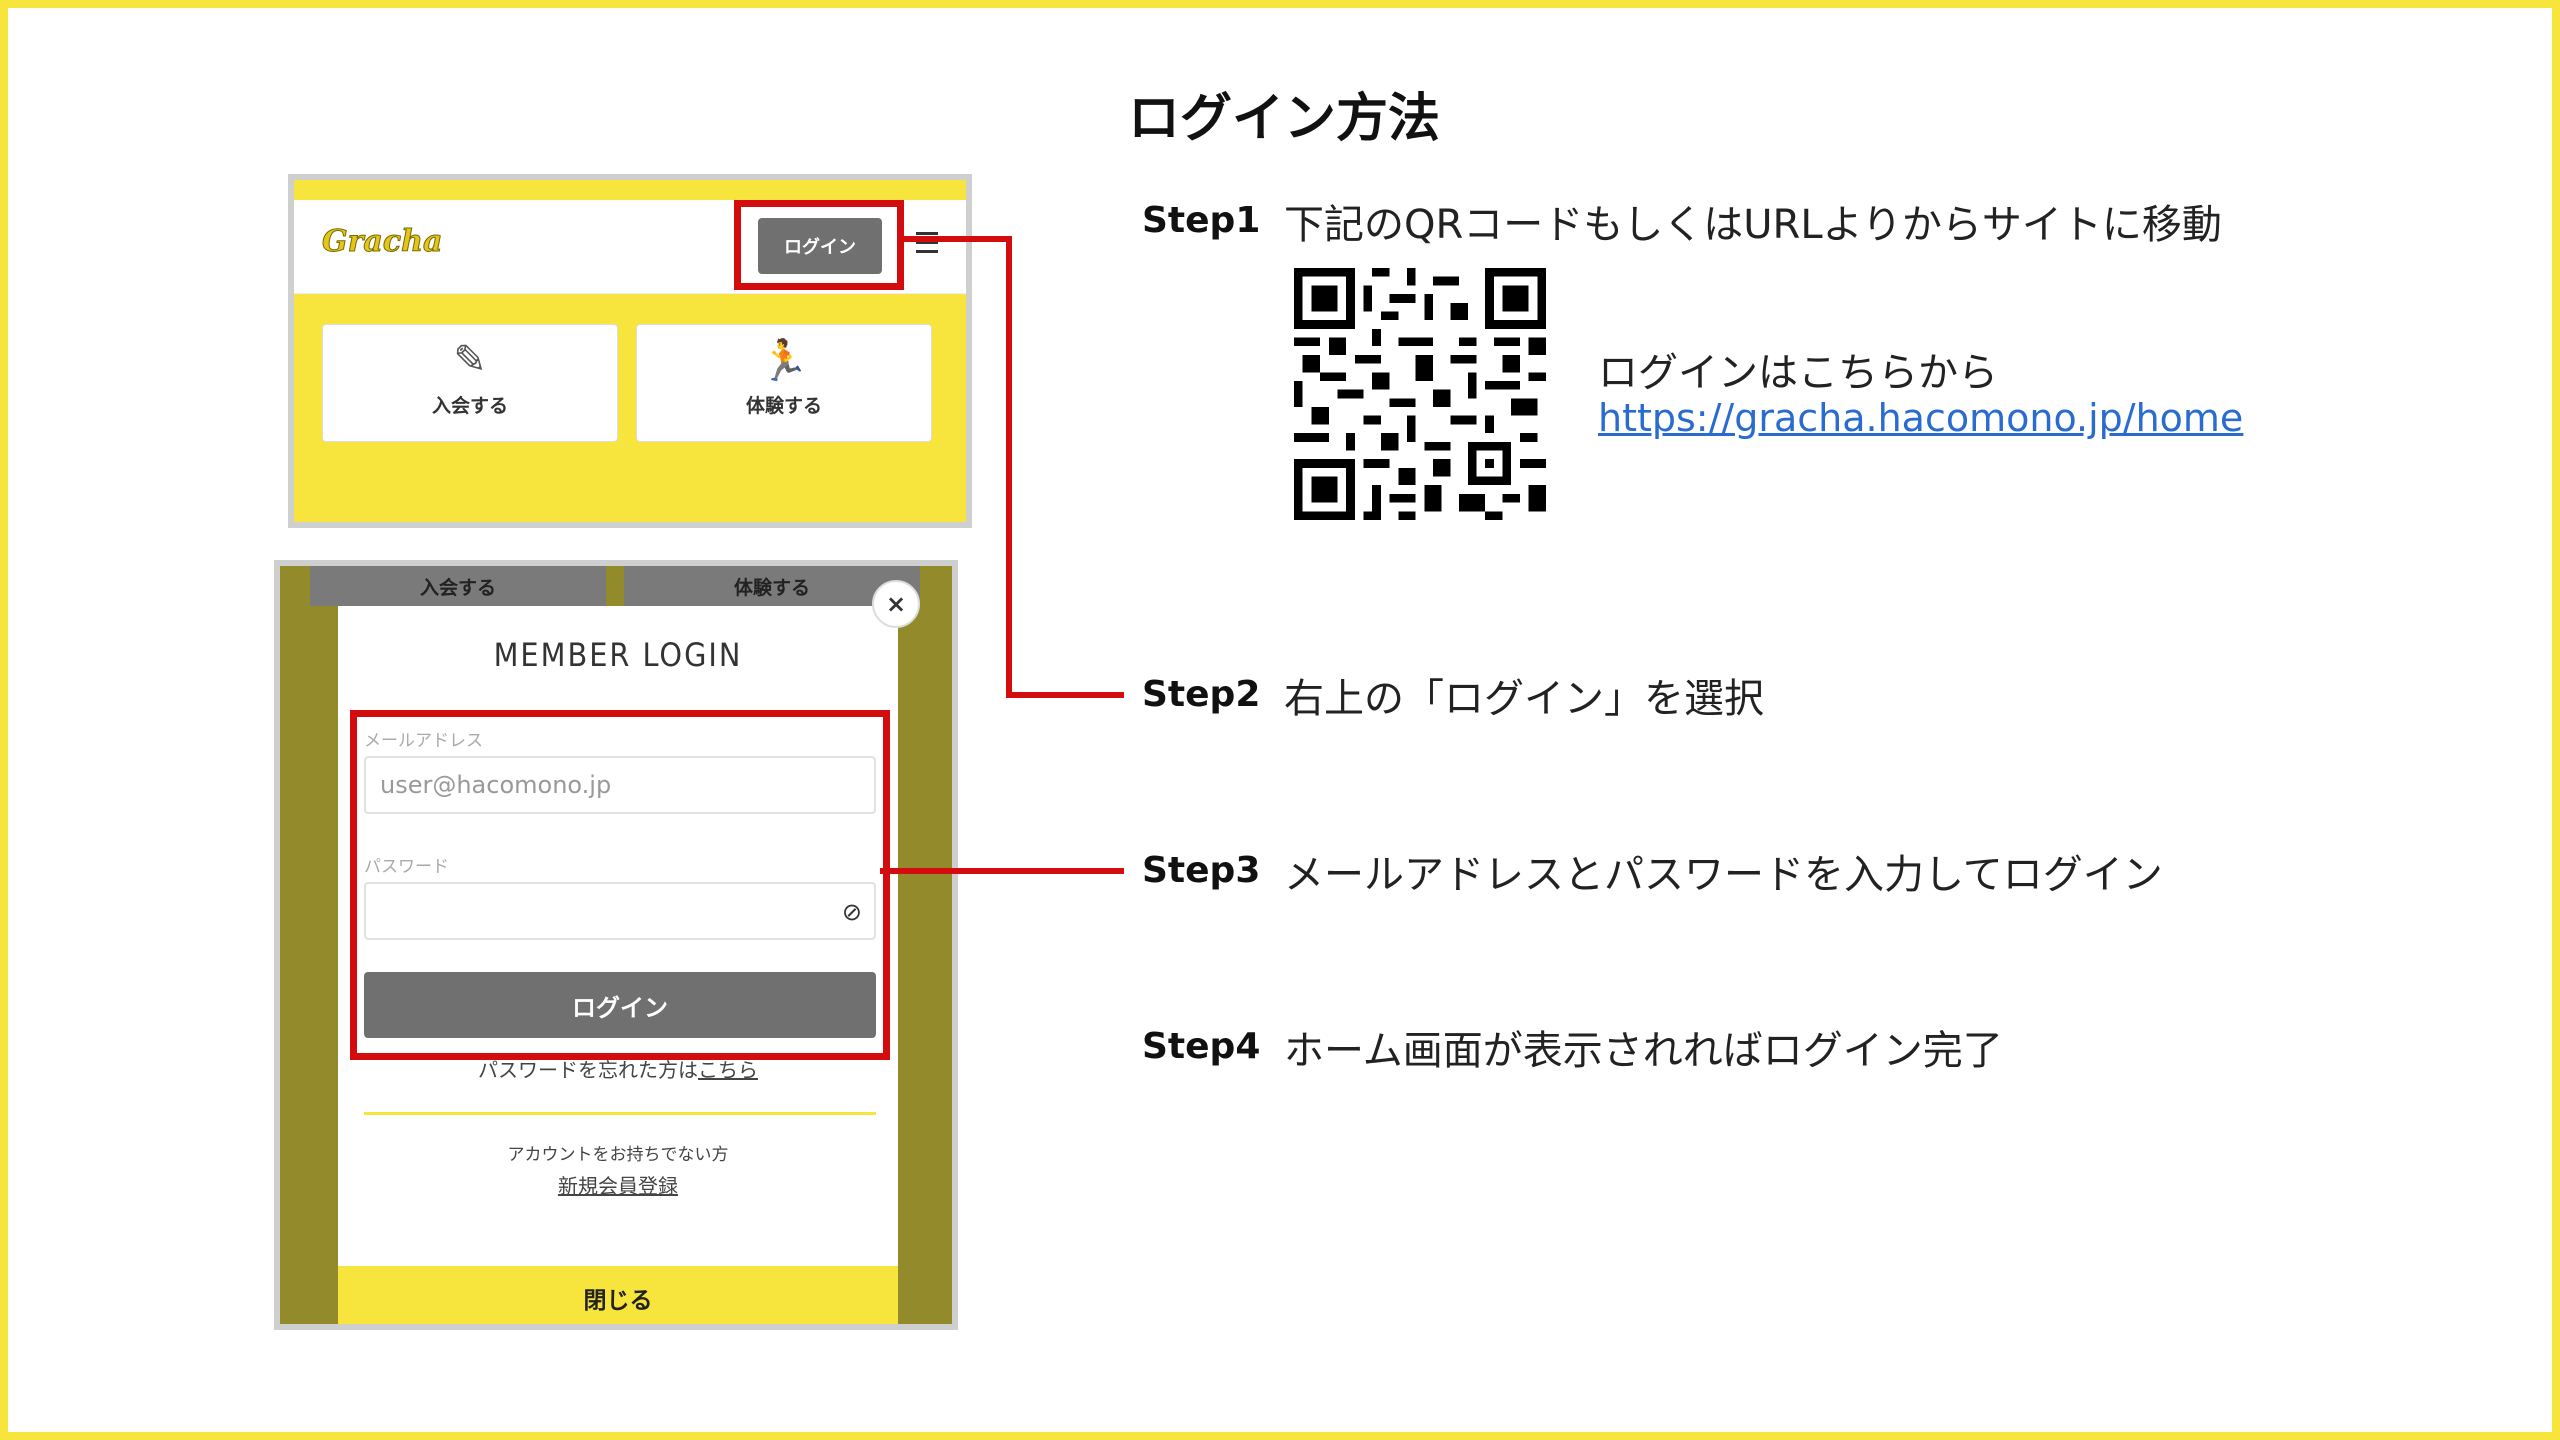  I want to click on login-form-highlight, so click(620, 885).